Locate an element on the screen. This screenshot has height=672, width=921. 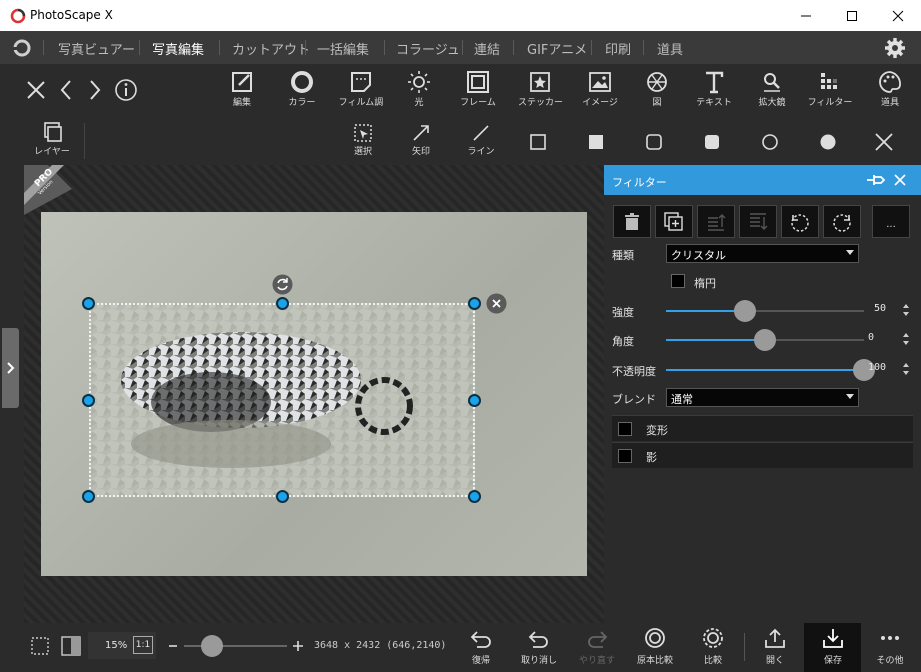
duplicate-filter-button is located at coordinates (674, 221).